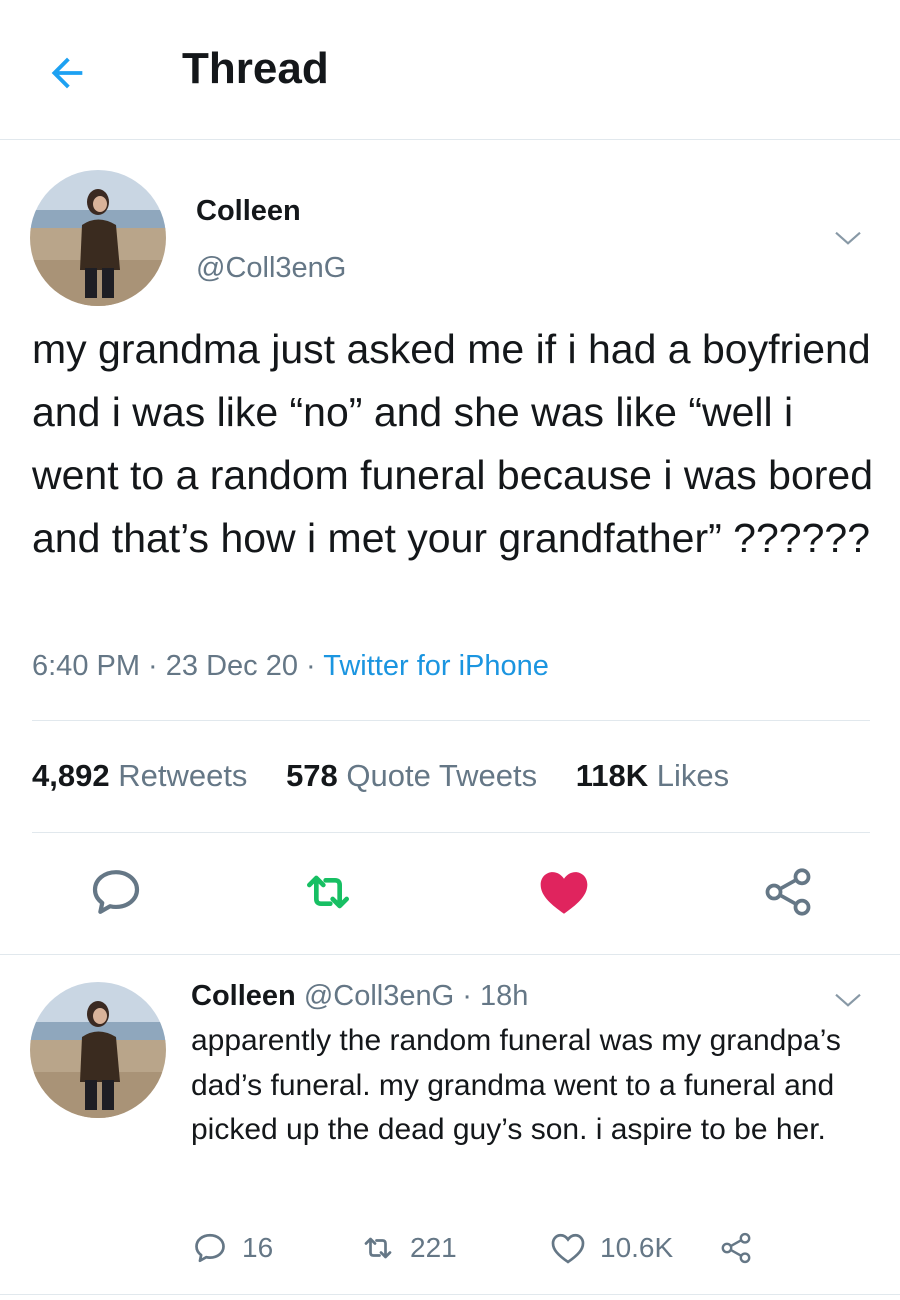 This screenshot has height=1300, width=900. I want to click on tweet-time: 6:40 PM, so click(86, 666).